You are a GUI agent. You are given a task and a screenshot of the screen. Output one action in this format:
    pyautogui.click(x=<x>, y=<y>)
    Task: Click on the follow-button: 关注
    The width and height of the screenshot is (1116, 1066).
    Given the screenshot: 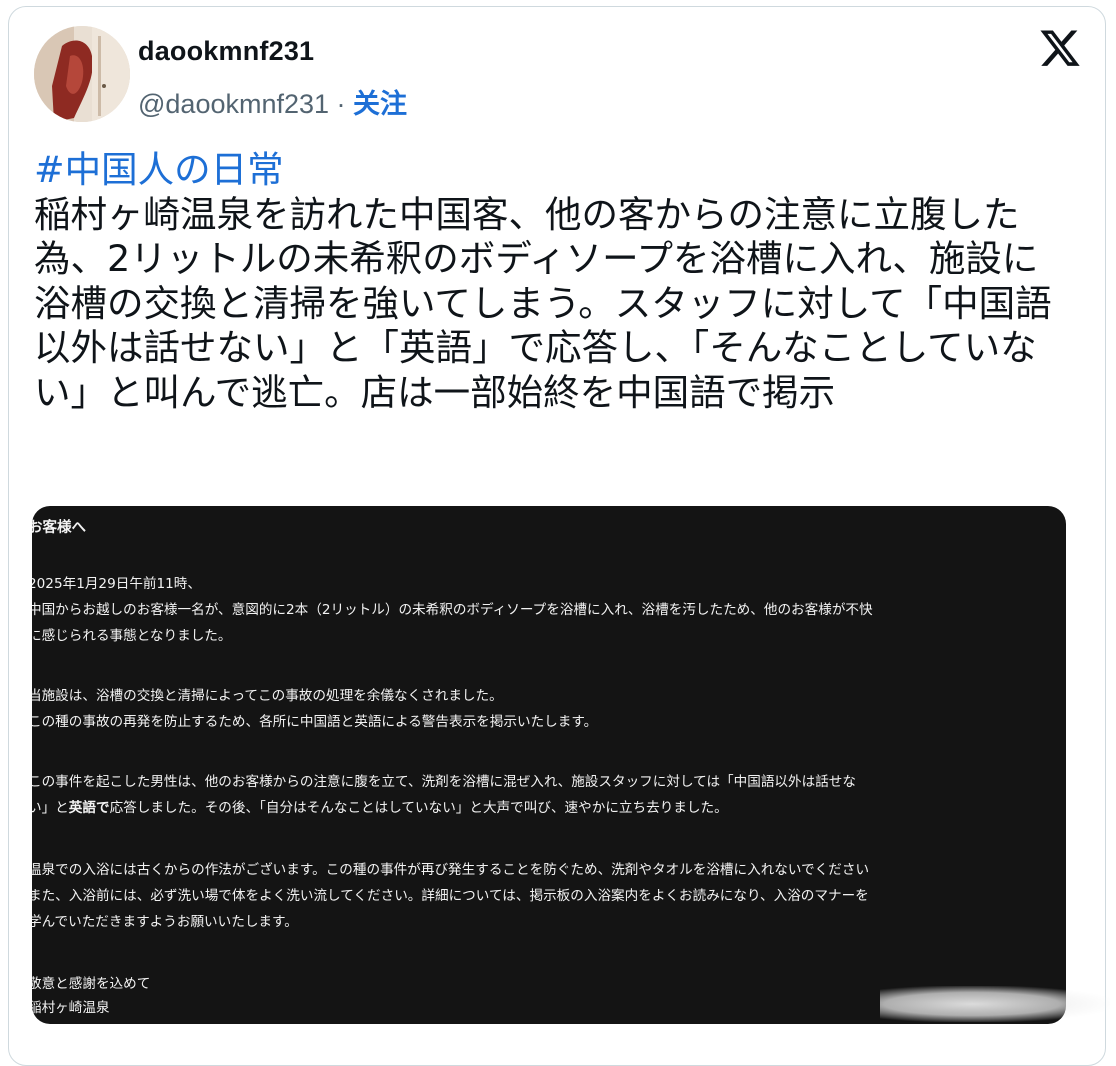 What is the action you would take?
    pyautogui.click(x=380, y=104)
    